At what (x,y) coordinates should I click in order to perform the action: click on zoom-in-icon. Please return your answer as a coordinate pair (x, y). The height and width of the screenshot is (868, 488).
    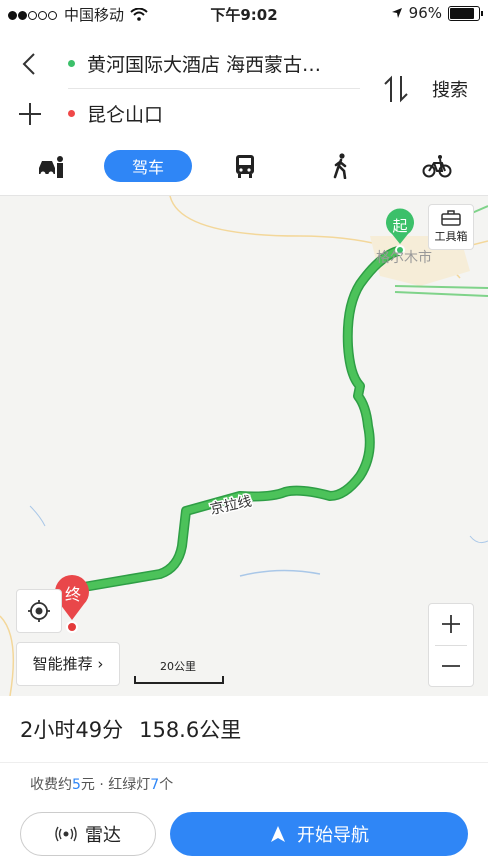
    Looking at the image, I should click on (451, 624).